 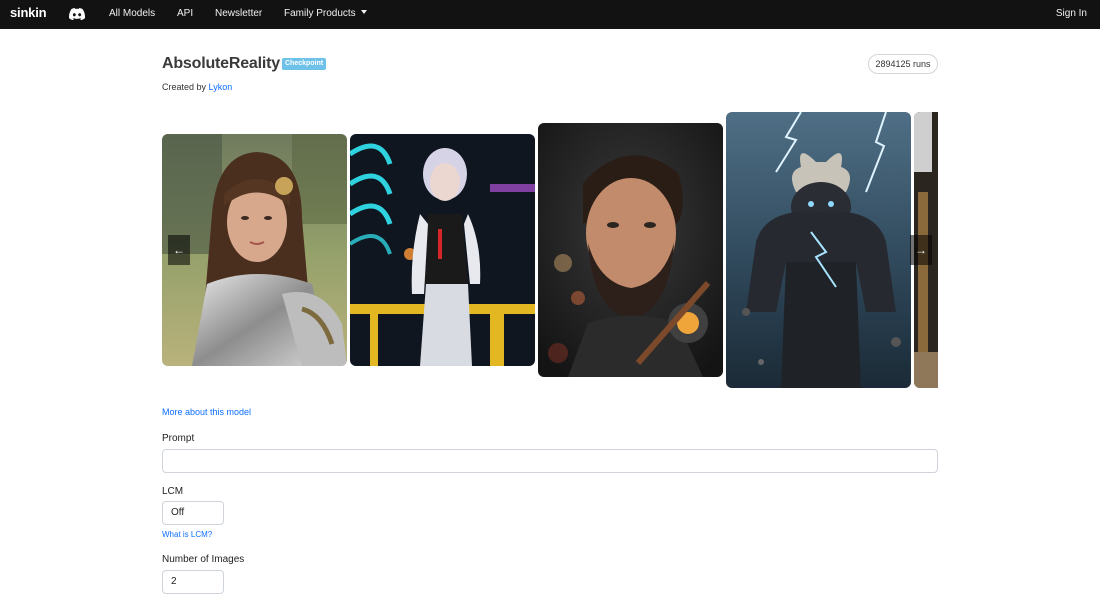 What do you see at coordinates (903, 64) in the screenshot?
I see `runs-count-badge: 2894125 runs` at bounding box center [903, 64].